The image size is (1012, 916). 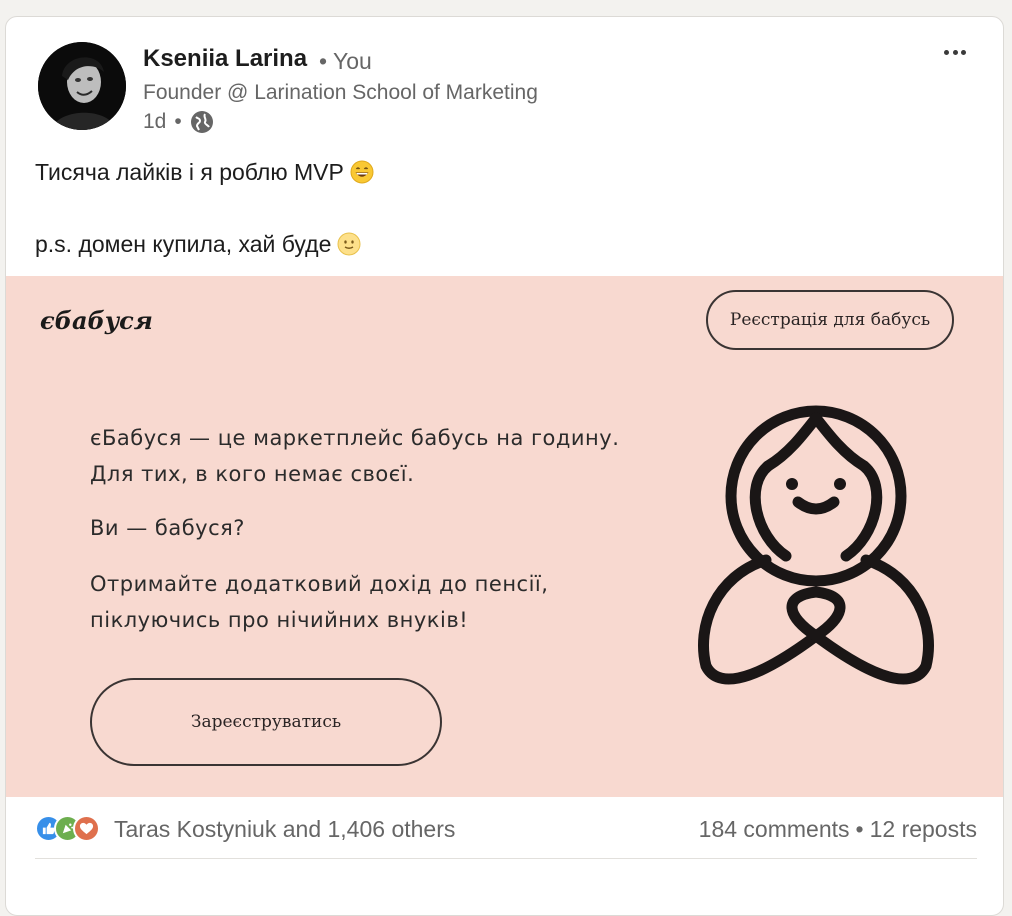 I want to click on post-time: 1d, so click(x=155, y=121).